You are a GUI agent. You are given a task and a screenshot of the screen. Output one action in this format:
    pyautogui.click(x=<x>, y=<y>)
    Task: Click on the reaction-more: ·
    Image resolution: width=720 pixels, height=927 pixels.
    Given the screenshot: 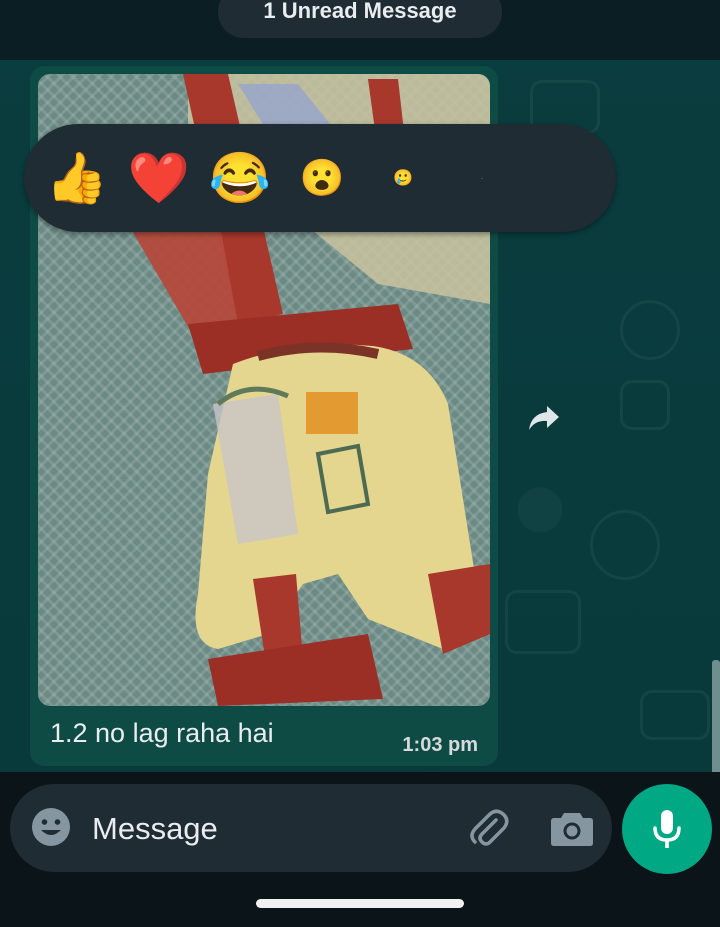 What is the action you would take?
    pyautogui.click(x=482, y=178)
    